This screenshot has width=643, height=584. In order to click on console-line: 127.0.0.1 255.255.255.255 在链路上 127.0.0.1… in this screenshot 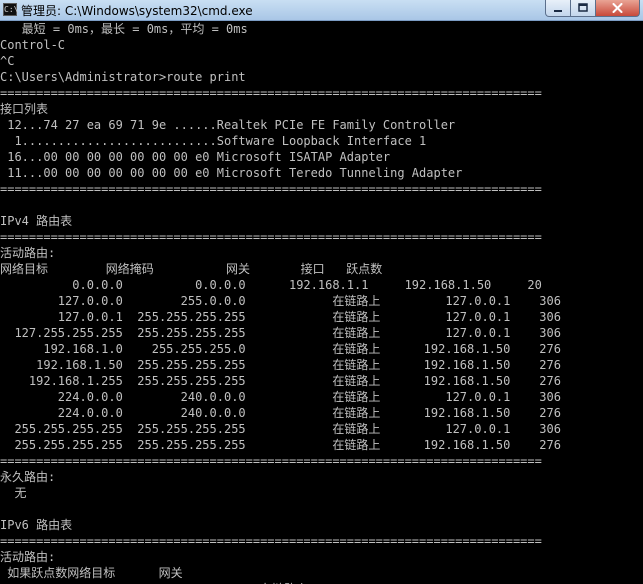, I will do `click(280, 317)`.